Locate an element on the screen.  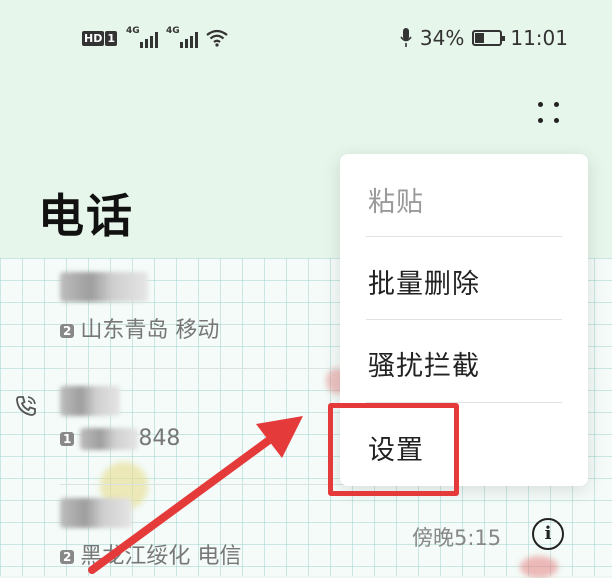
battery-percent: 34% is located at coordinates (442, 38).